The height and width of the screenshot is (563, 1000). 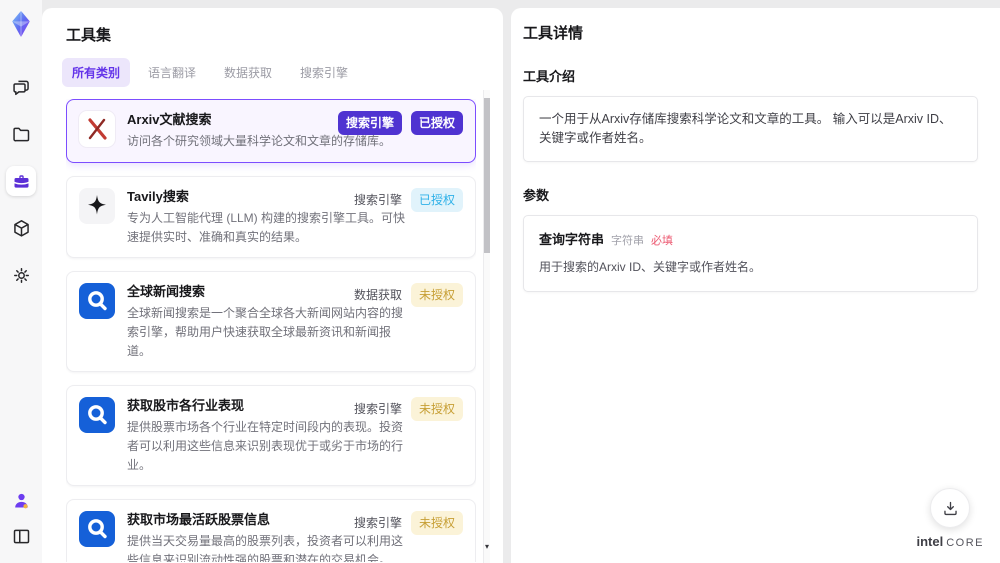 I want to click on param-header: 查询字符串 字符串 必填, so click(x=750, y=238).